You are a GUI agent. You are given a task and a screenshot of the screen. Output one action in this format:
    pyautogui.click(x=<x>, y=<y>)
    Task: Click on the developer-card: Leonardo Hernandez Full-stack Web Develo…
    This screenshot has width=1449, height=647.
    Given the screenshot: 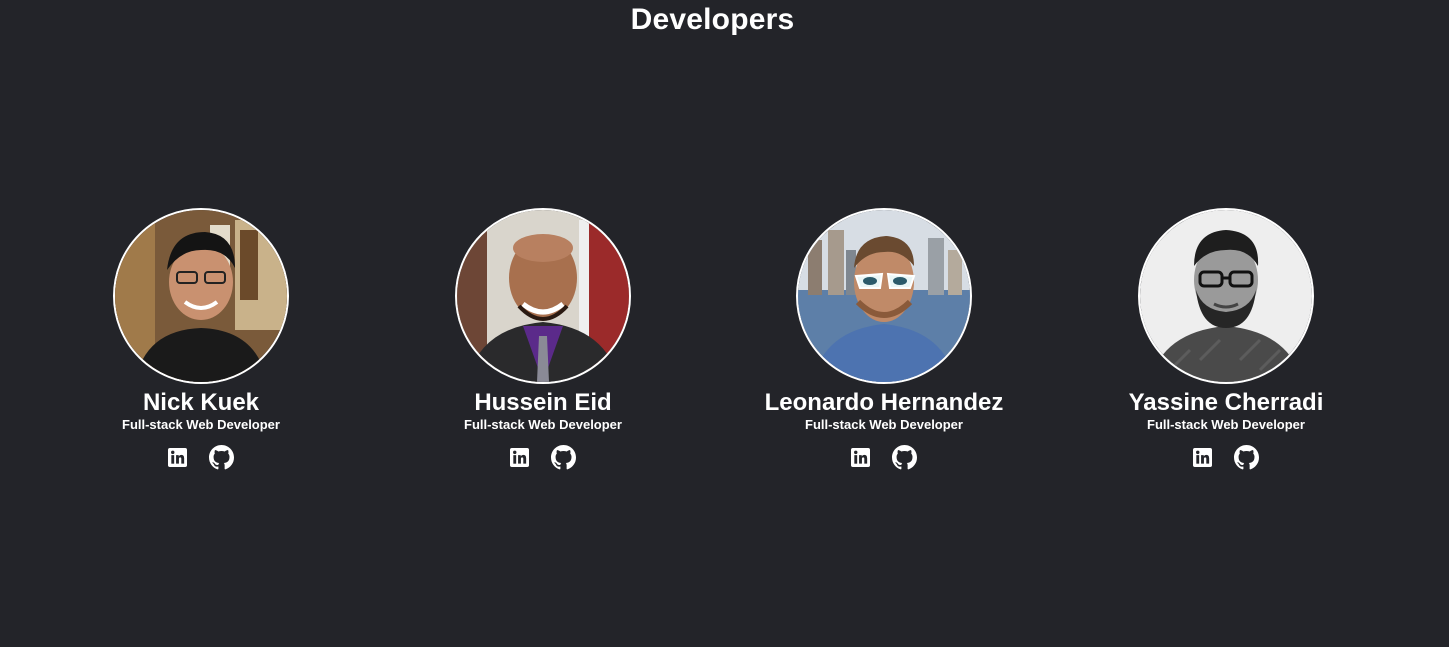 What is the action you would take?
    pyautogui.click(x=884, y=339)
    